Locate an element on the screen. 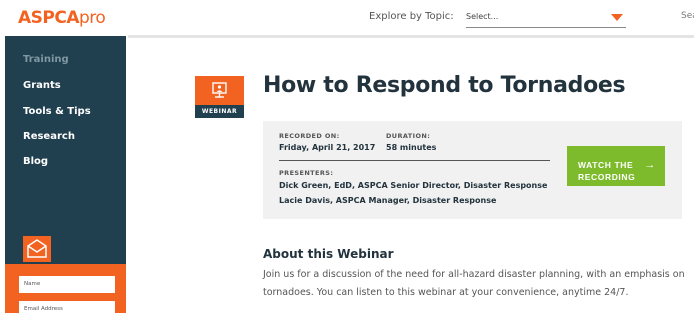  info-divider is located at coordinates (414, 160).